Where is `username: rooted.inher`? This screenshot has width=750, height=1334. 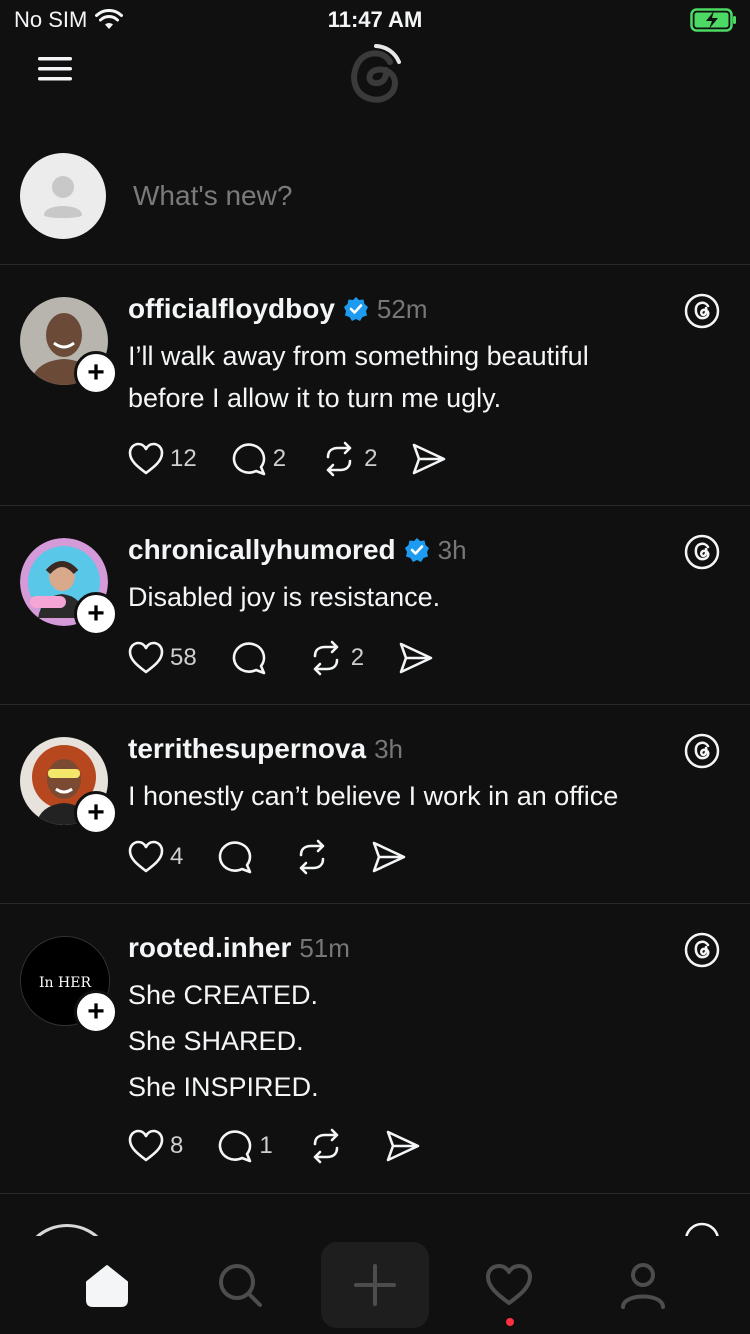 username: rooted.inher is located at coordinates (209, 948).